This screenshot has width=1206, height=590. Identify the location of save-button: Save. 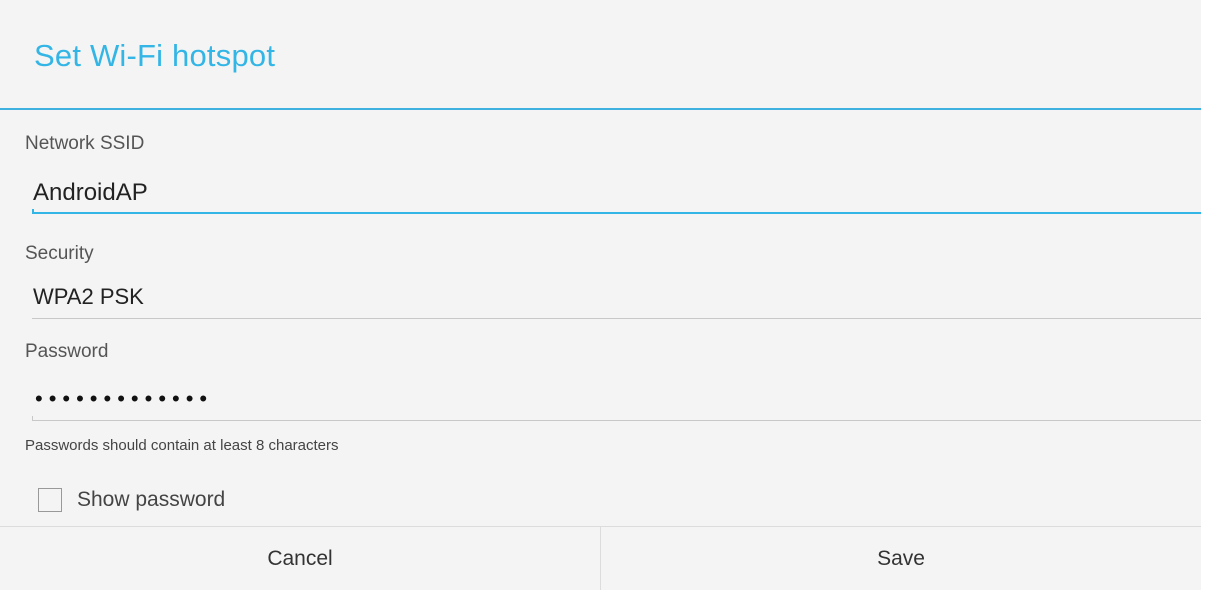
(900, 558).